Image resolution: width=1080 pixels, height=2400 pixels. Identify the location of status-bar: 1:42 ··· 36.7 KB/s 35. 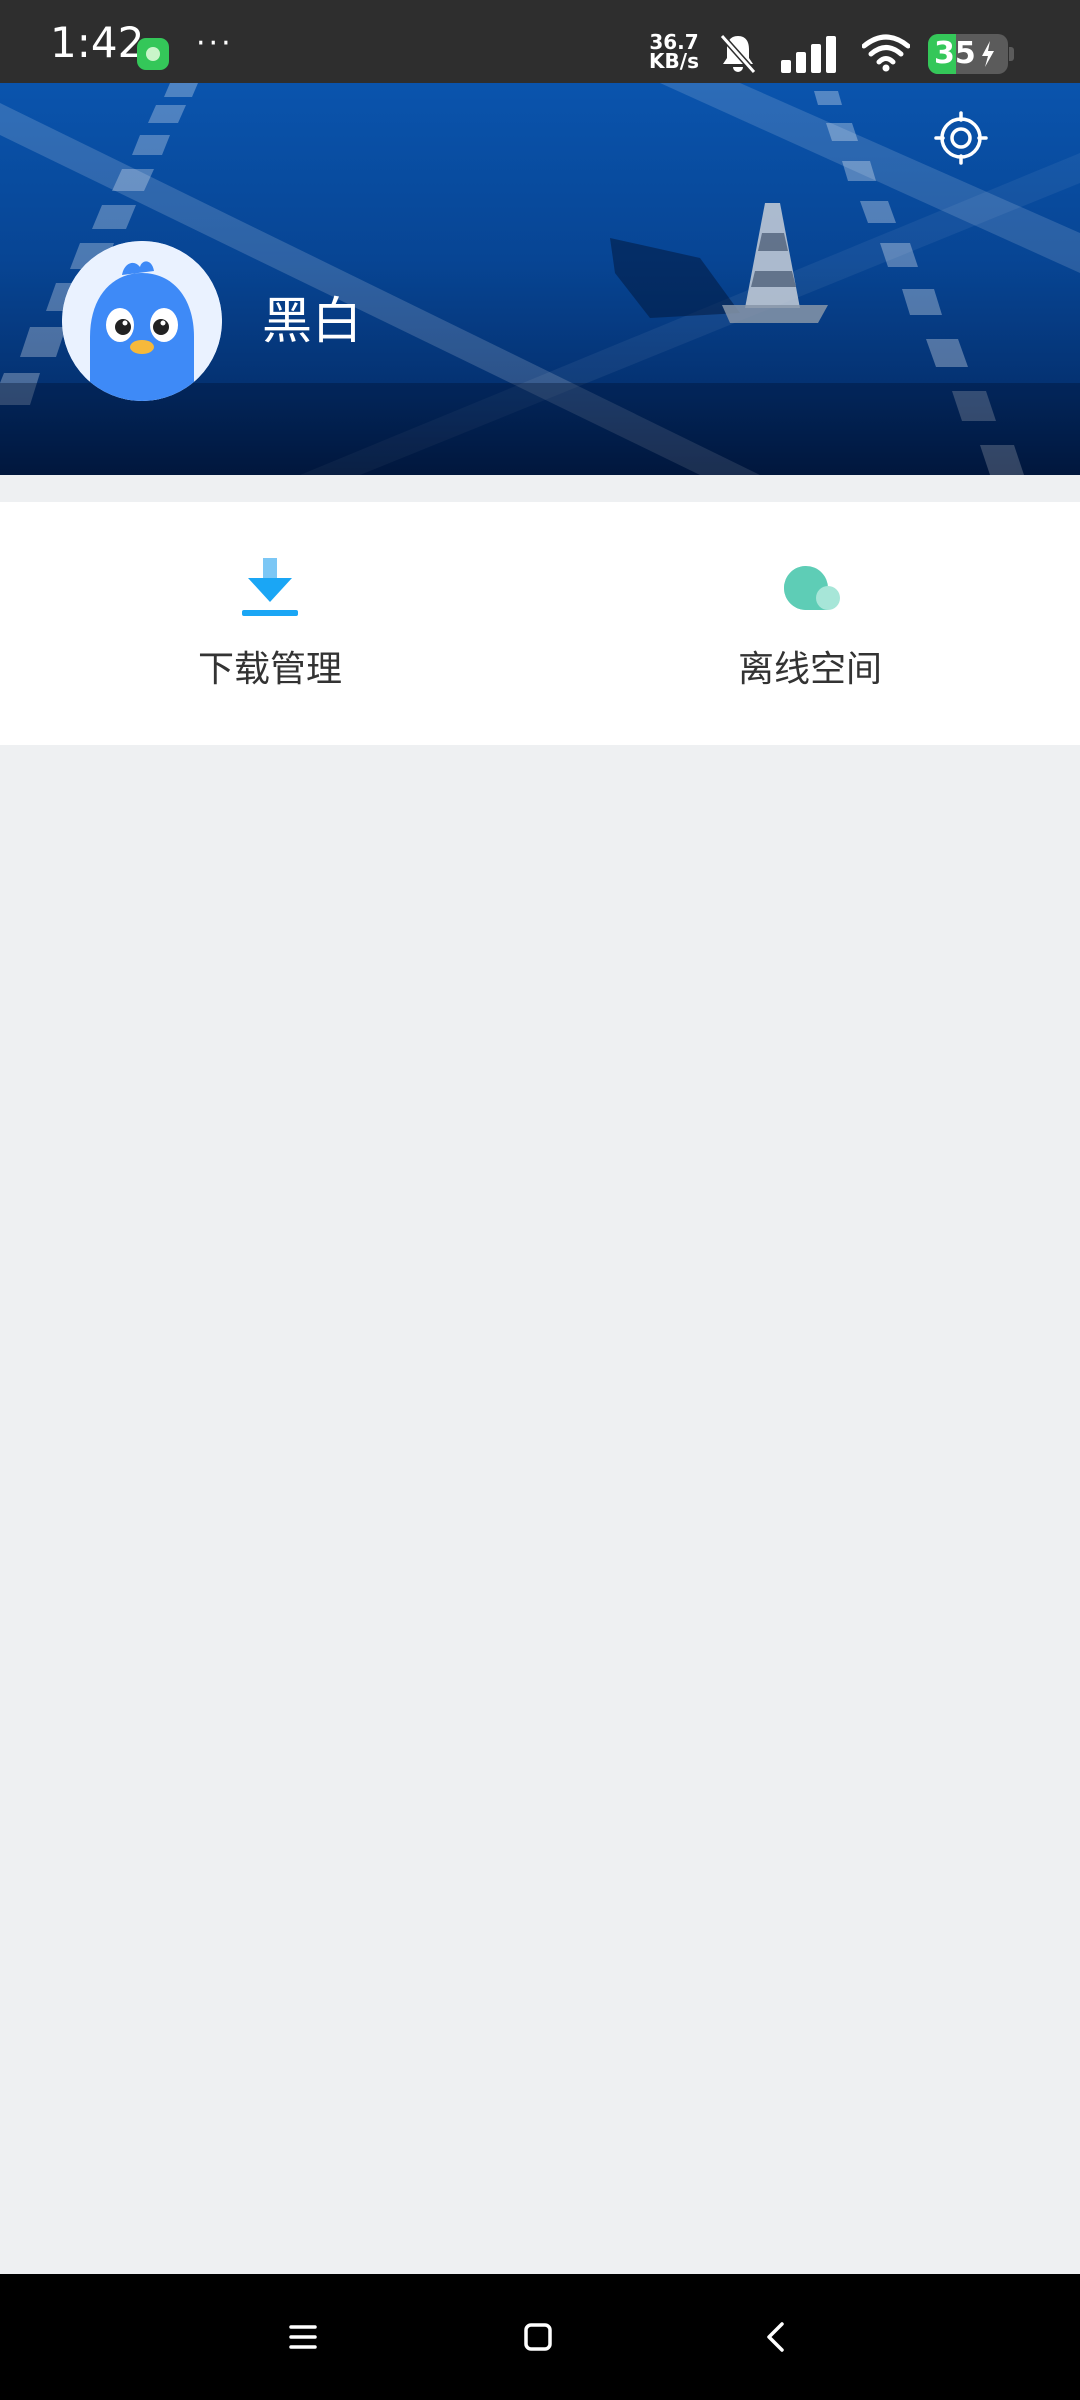
(540, 41).